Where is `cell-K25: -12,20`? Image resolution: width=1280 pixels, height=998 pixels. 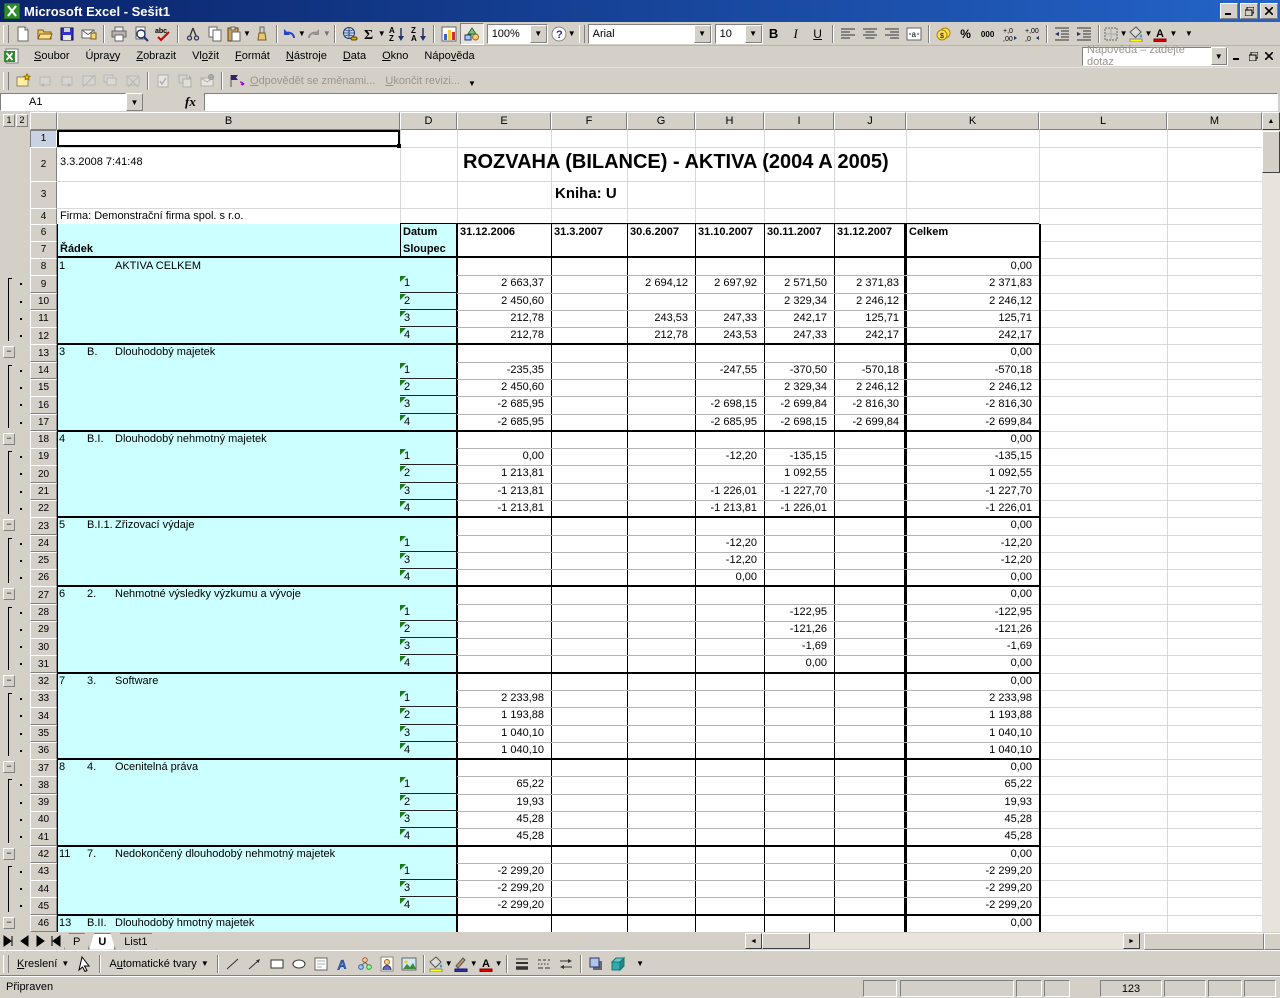
cell-K25: -12,20 is located at coordinates (971, 560).